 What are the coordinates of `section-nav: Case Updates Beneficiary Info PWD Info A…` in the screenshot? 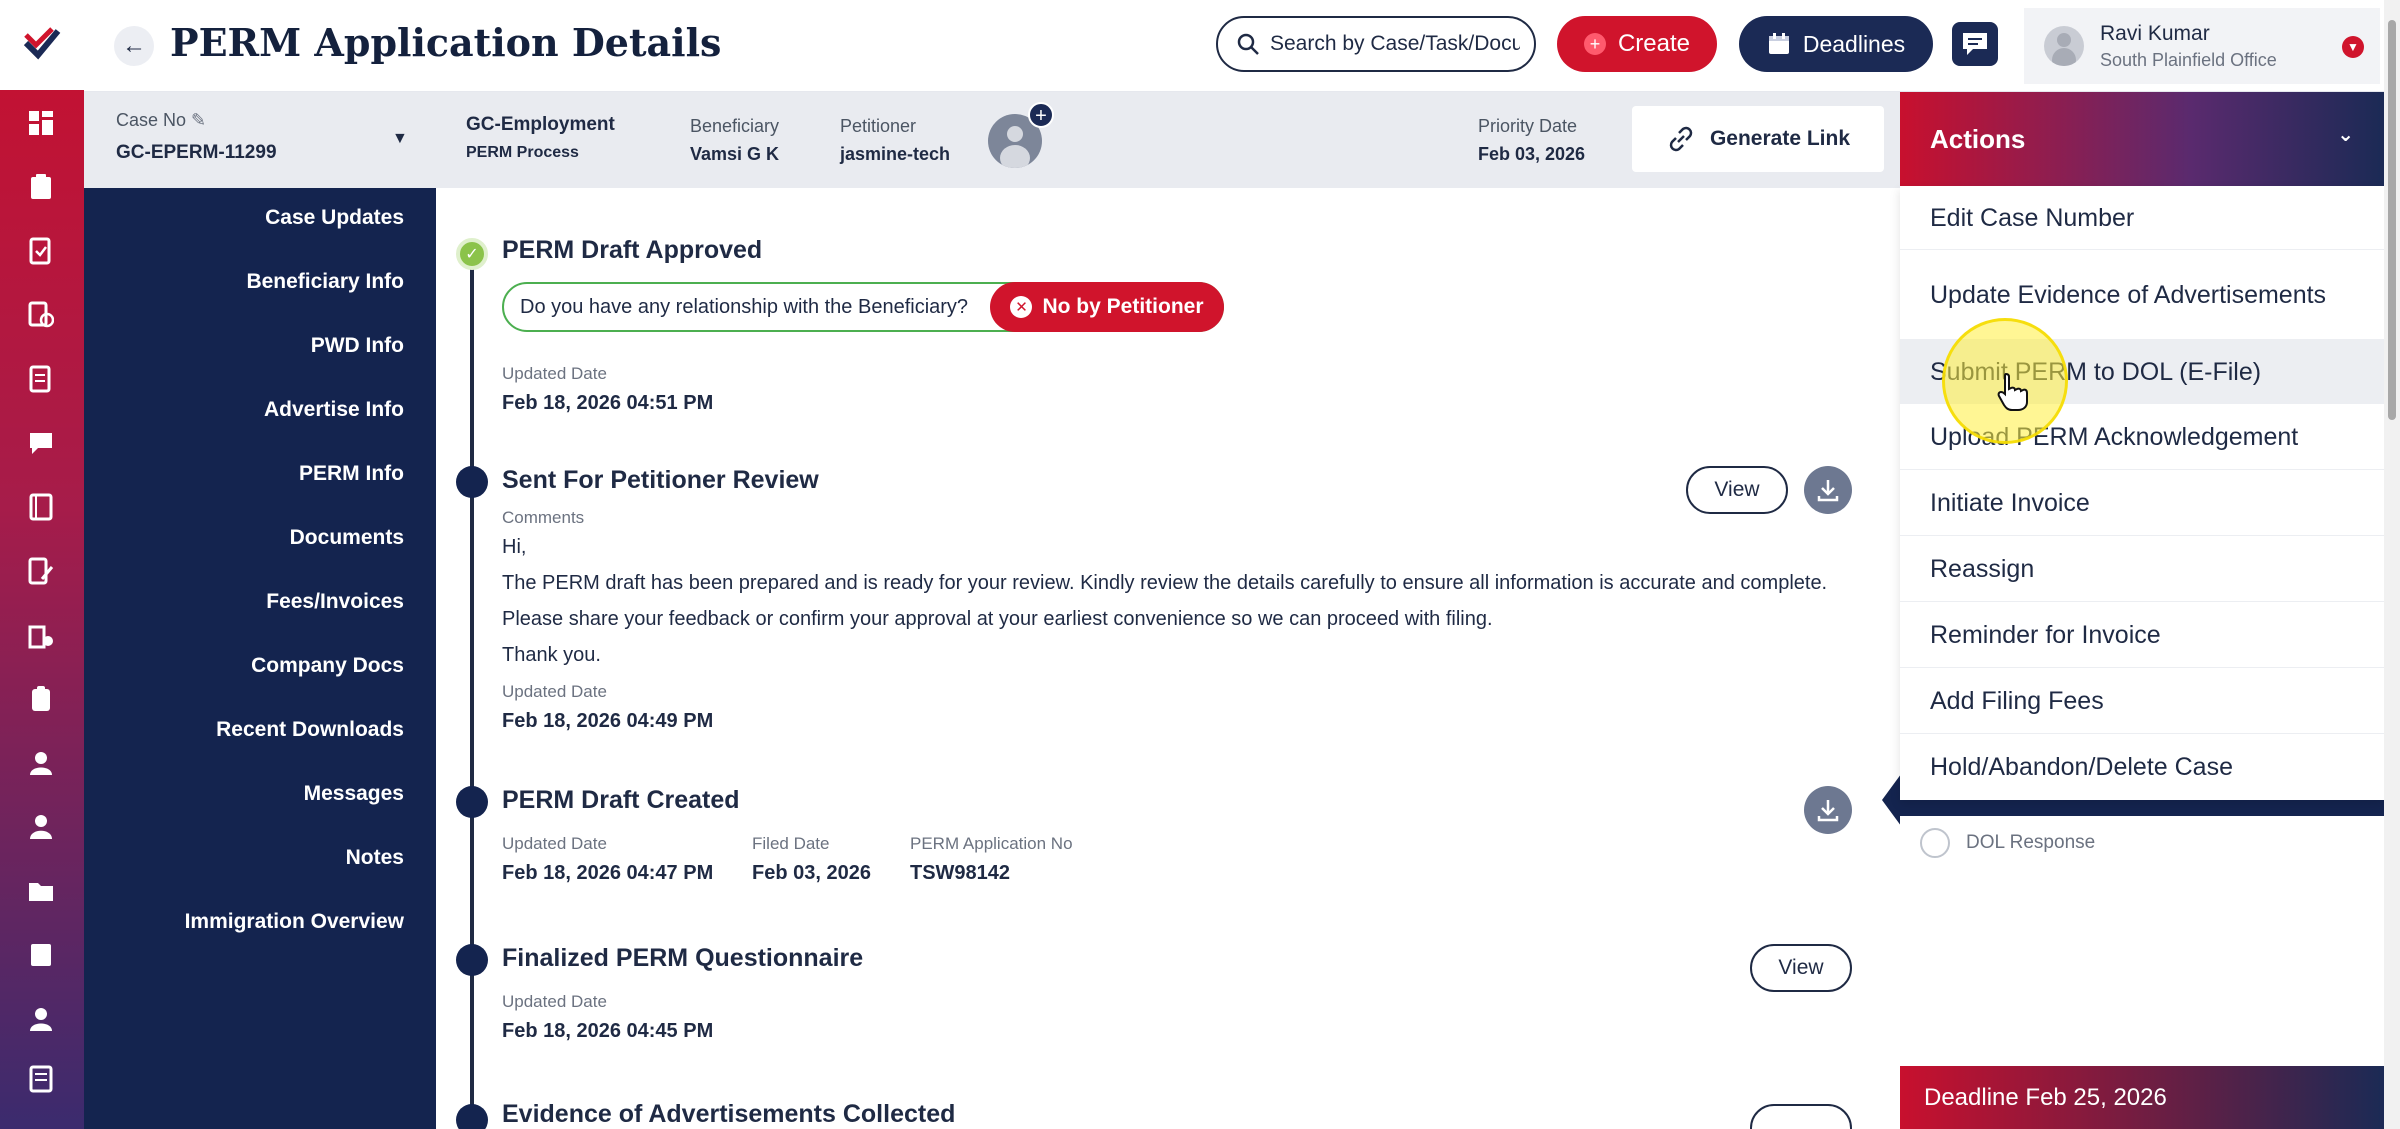 It's located at (260, 658).